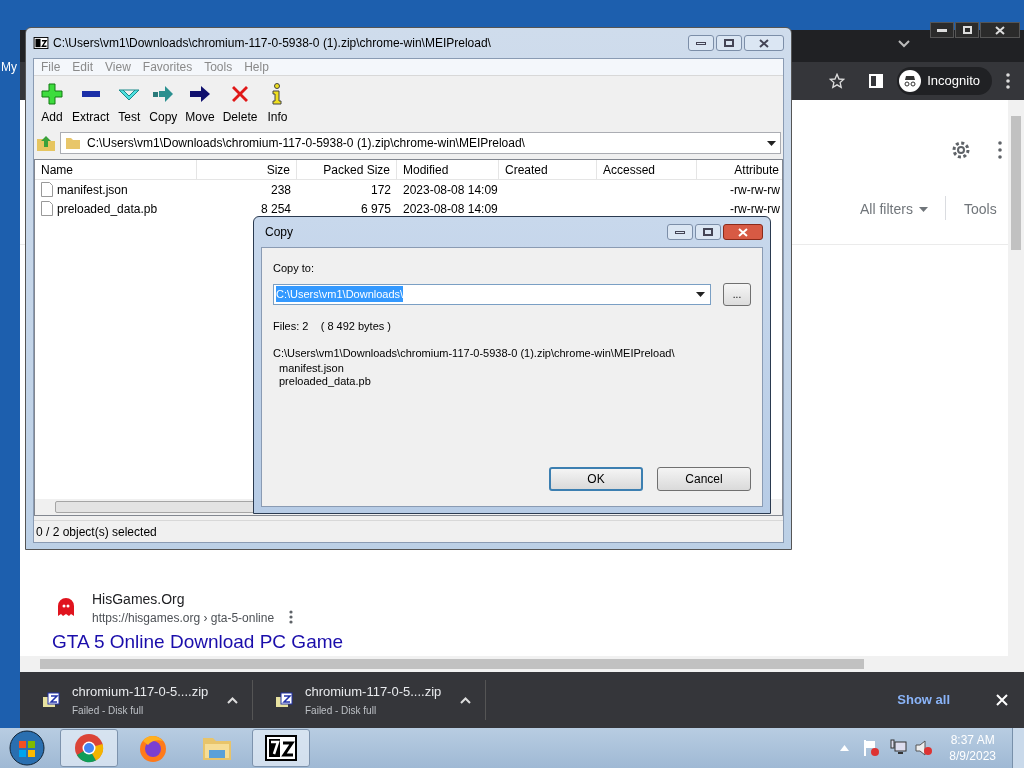 The image size is (1024, 768). What do you see at coordinates (347, 169) in the screenshot?
I see `column-header: Packed Size` at bounding box center [347, 169].